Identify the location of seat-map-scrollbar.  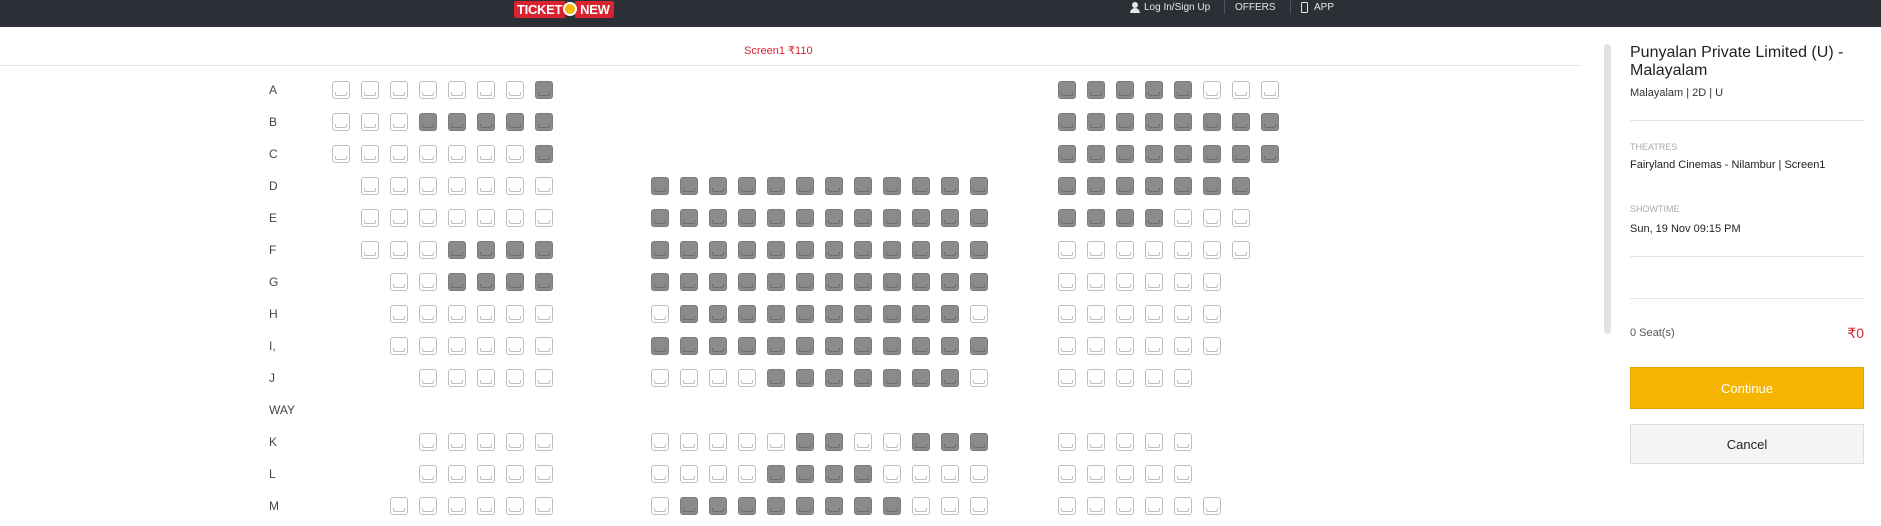
(1607, 189).